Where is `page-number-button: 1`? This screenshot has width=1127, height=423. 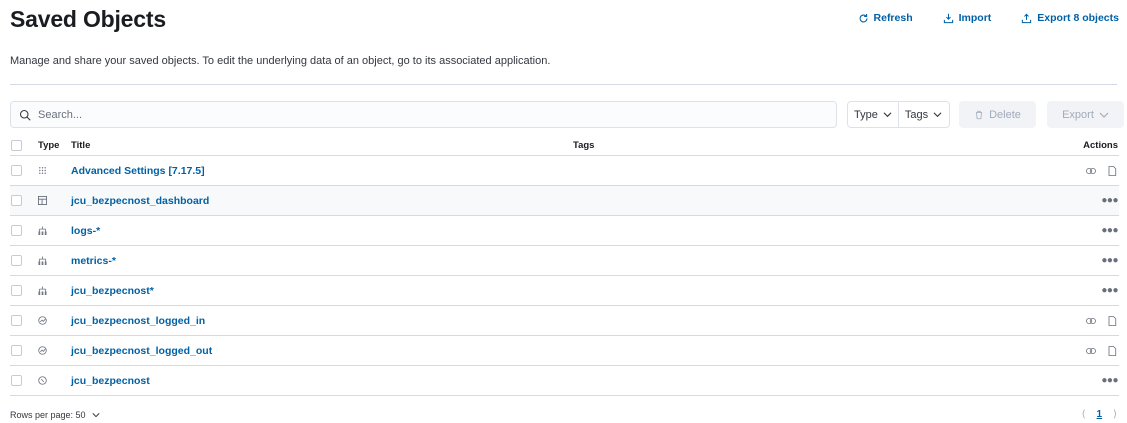
page-number-button: 1 is located at coordinates (1100, 414).